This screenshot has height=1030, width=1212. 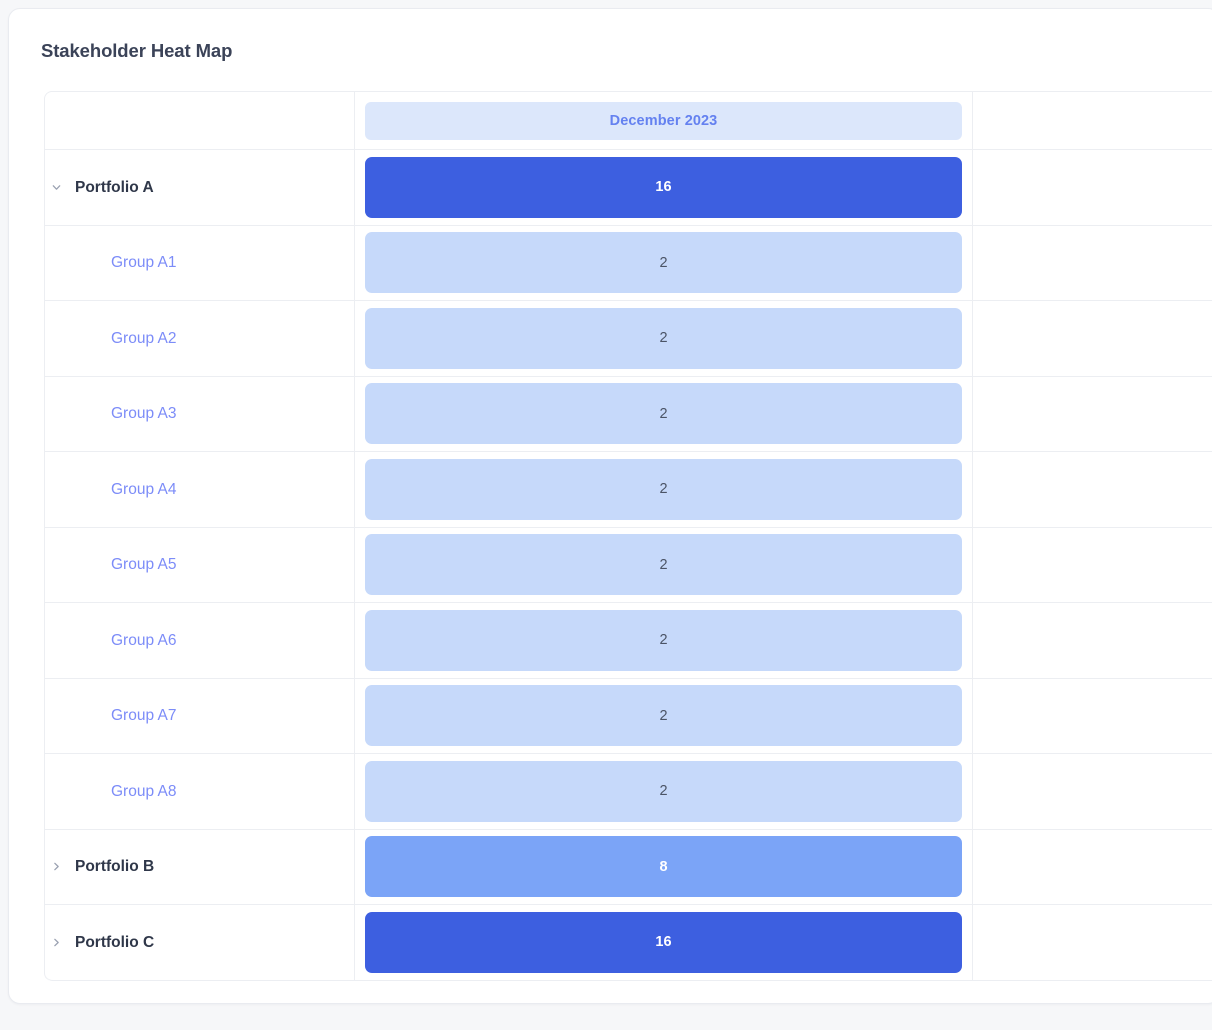 I want to click on row-label: Portfolio A, so click(x=114, y=187).